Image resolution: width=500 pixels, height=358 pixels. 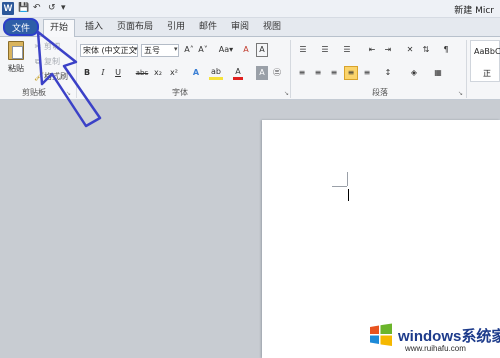 I want to click on paragraph-group-label: 段落, so click(x=380, y=92).